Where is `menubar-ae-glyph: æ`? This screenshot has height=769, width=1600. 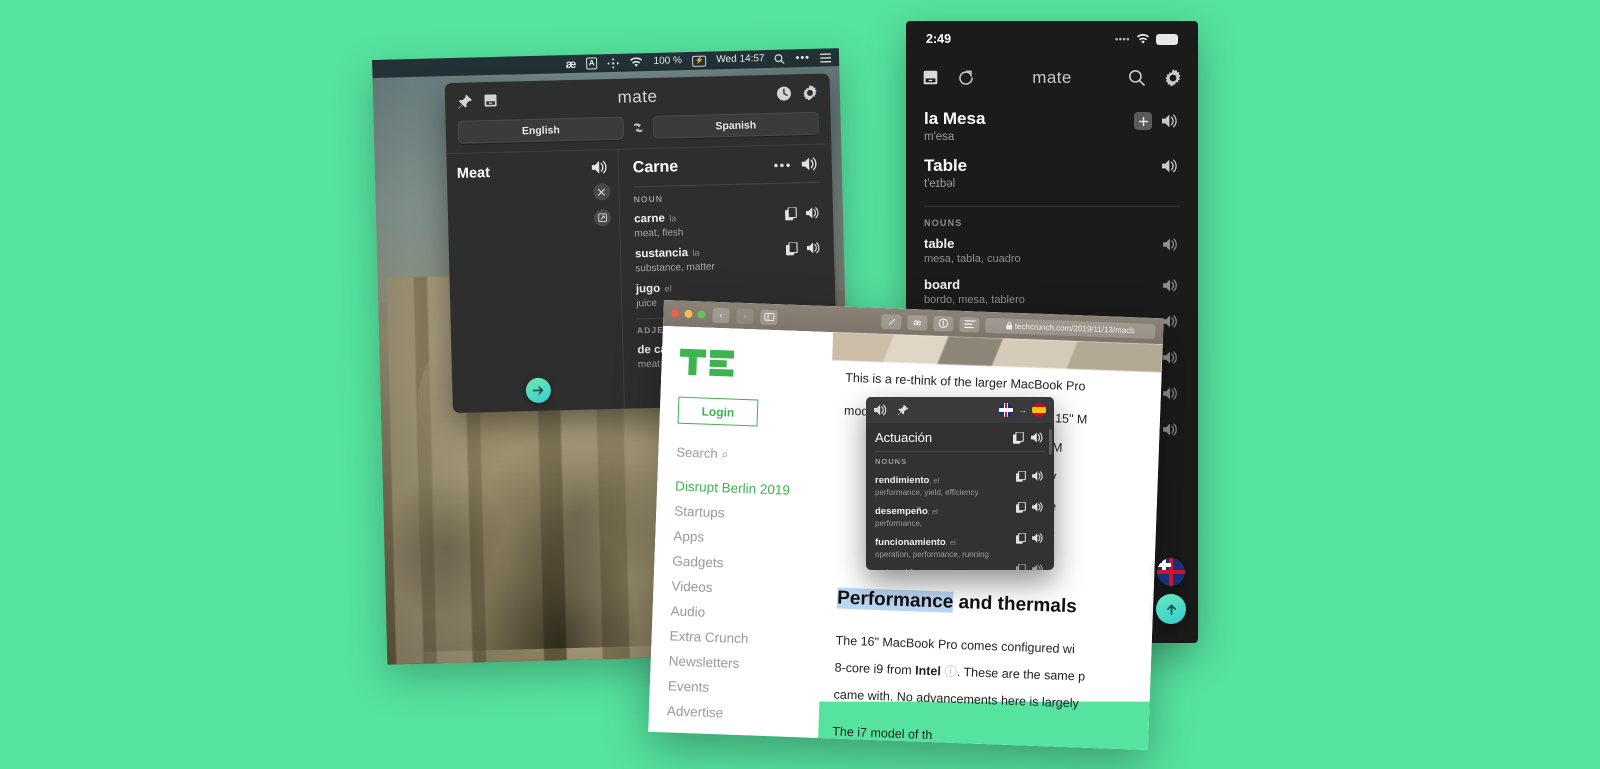
menubar-ae-glyph: æ is located at coordinates (571, 64).